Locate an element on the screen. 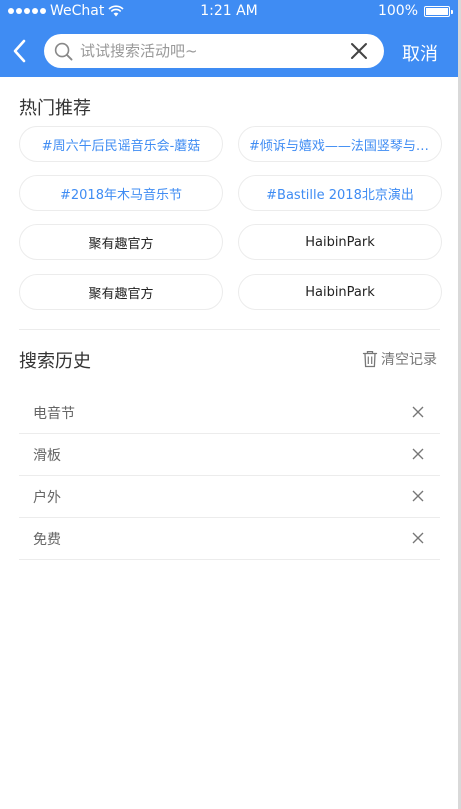 The height and width of the screenshot is (809, 461). hot-tag: #周六午后民谣音乐会-蘑菇 is located at coordinates (121, 144).